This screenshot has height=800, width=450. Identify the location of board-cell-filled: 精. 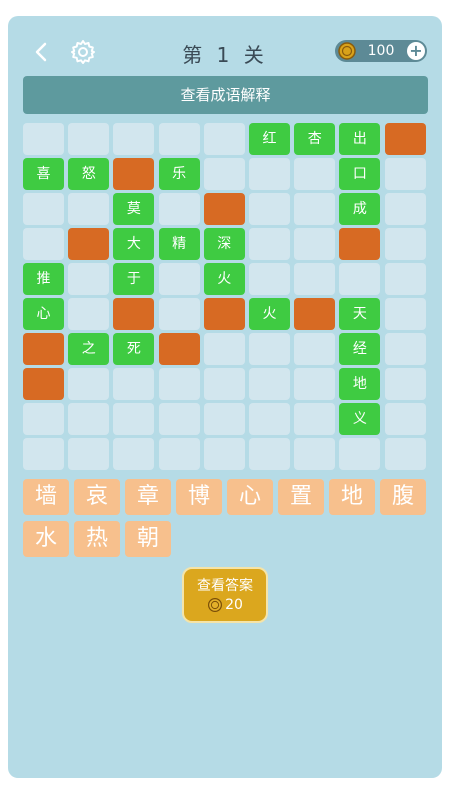
(179, 244).